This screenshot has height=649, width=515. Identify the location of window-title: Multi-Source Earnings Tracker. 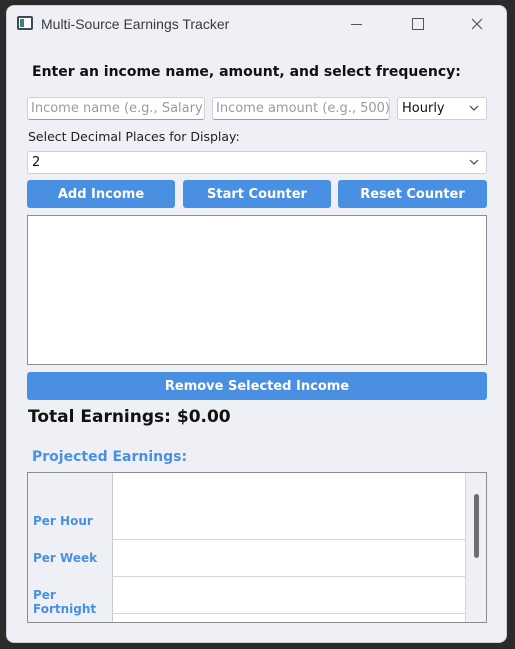
(135, 24).